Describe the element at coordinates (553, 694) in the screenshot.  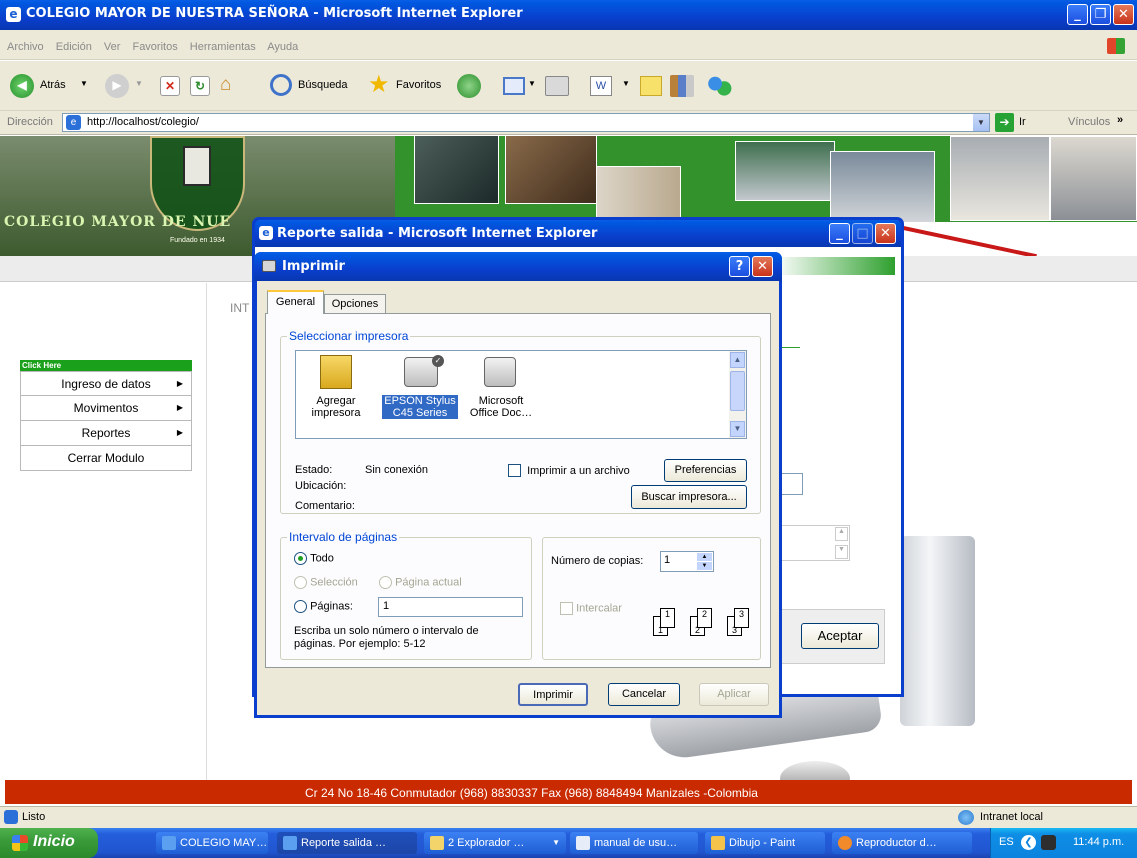
I see `print-button: Imprimir` at that location.